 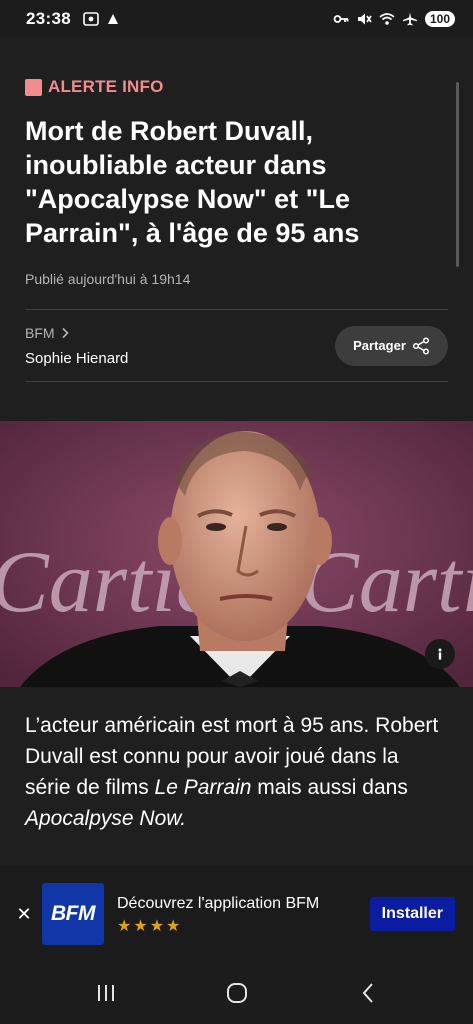 I want to click on alert-square-icon, so click(x=33, y=87).